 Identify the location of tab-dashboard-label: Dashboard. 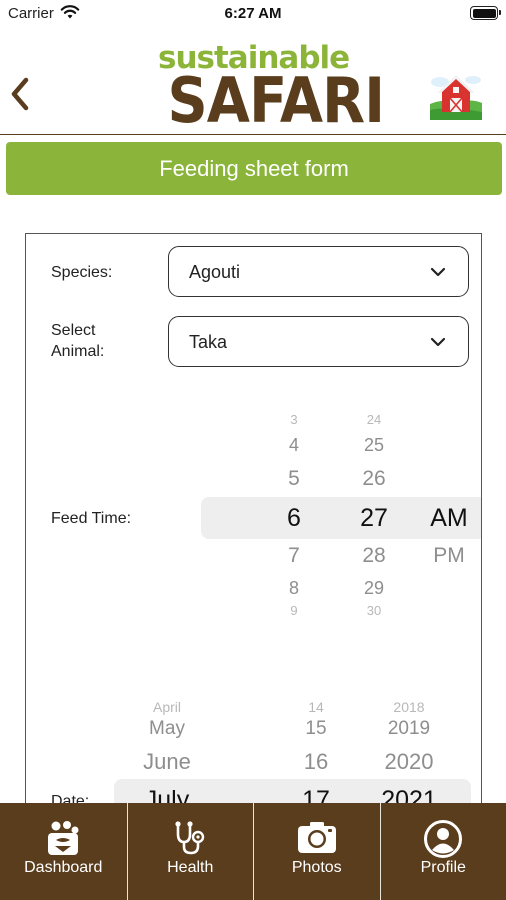
(63, 867).